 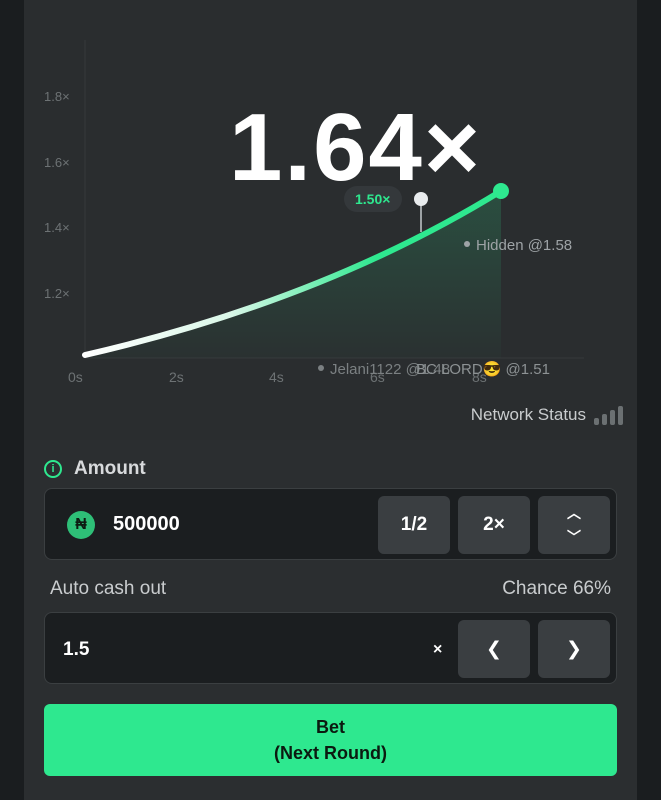 I want to click on amount-input-box: ₦ 500000 1/2 2× ︿ ﹀, so click(x=330, y=524).